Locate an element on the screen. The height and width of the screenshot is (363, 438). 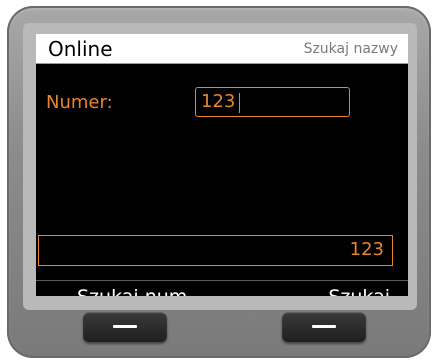
number-input-value: 123 is located at coordinates (218, 101).